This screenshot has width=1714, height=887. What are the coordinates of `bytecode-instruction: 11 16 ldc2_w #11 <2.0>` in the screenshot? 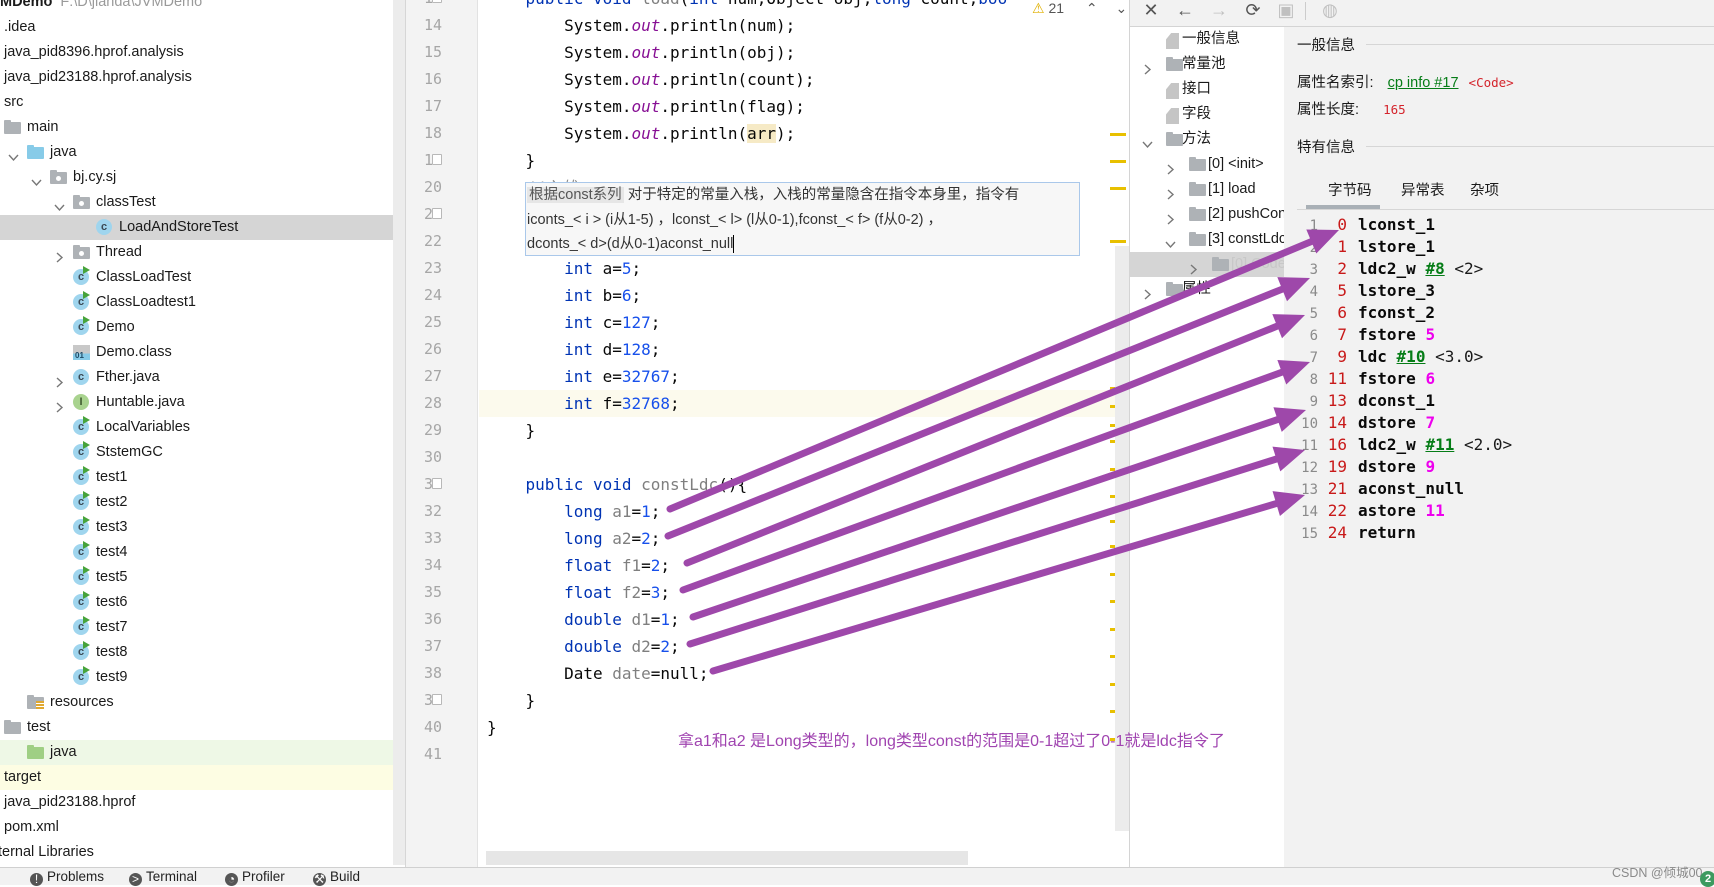 It's located at (1398, 445).